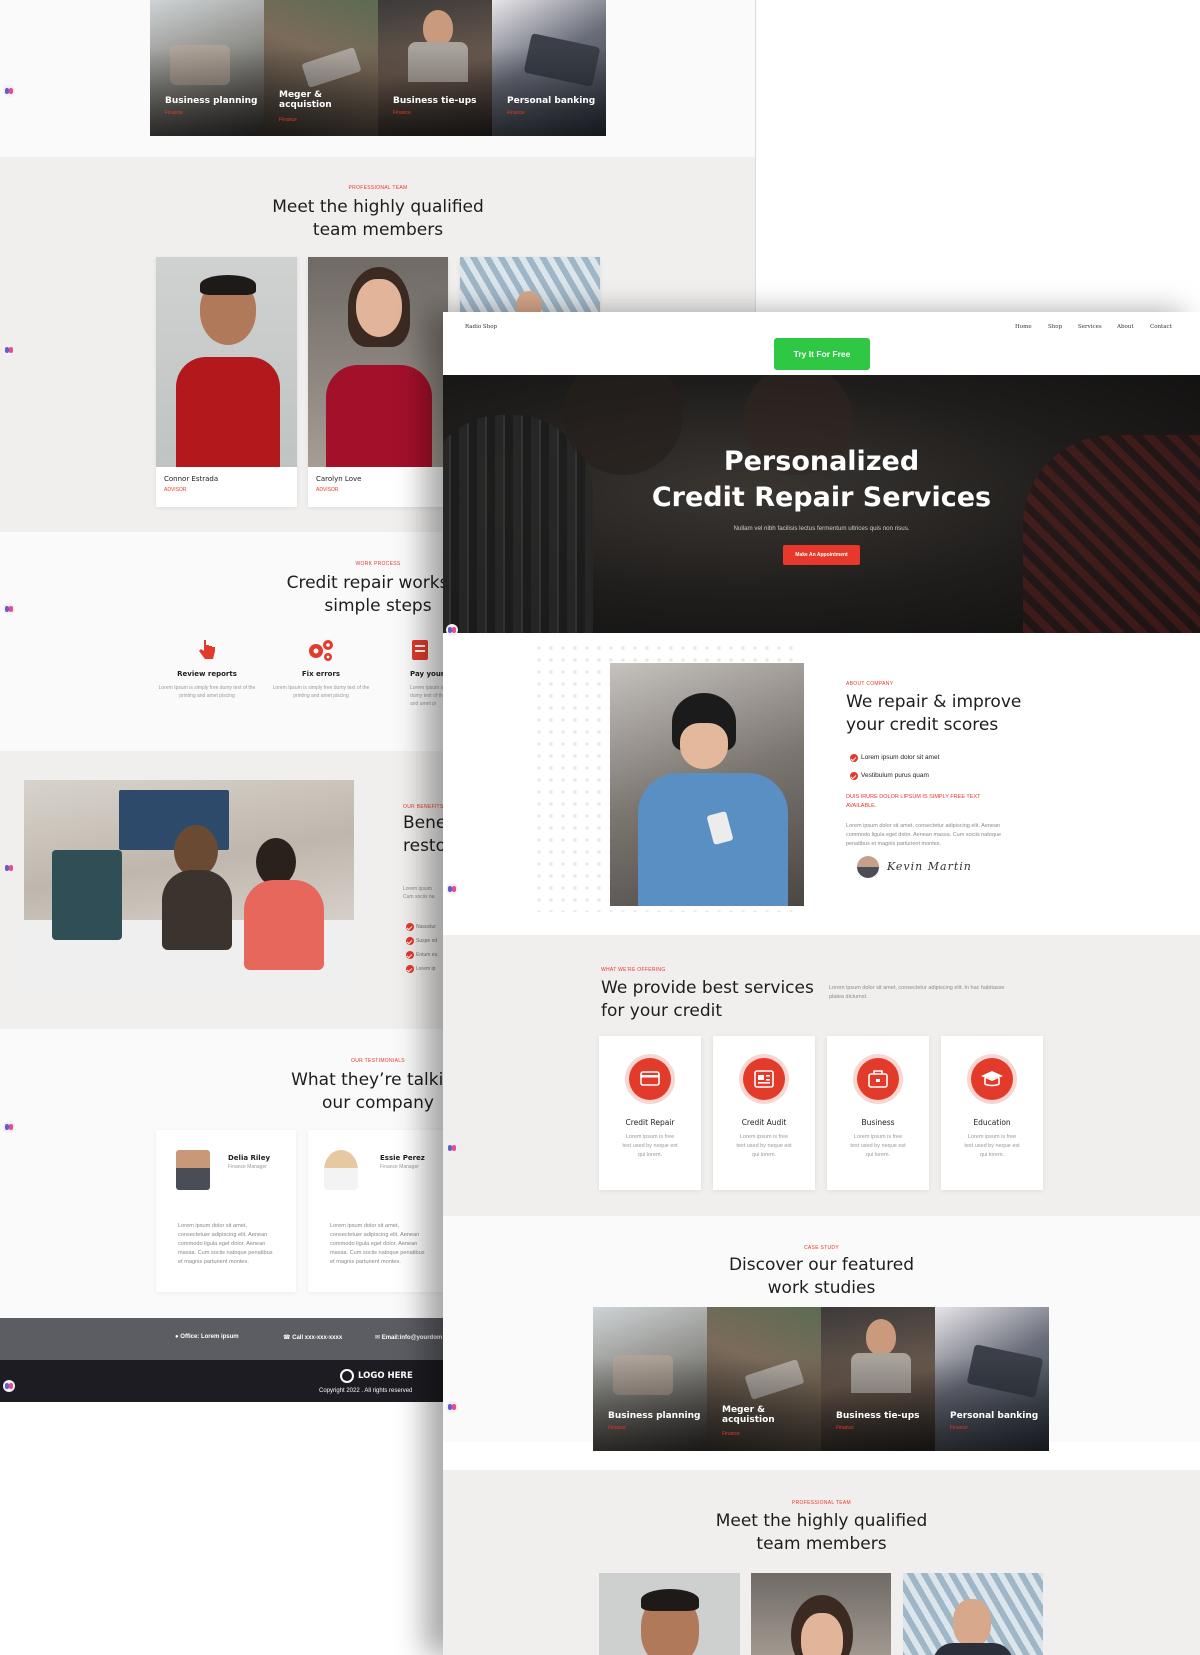  What do you see at coordinates (992, 1122) in the screenshot?
I see `service-title: Education` at bounding box center [992, 1122].